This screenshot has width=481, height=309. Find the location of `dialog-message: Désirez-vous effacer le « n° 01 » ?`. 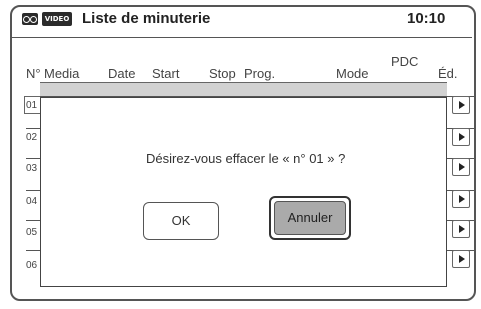

dialog-message: Désirez-vous effacer le « n° 01 » ? is located at coordinates (246, 158).